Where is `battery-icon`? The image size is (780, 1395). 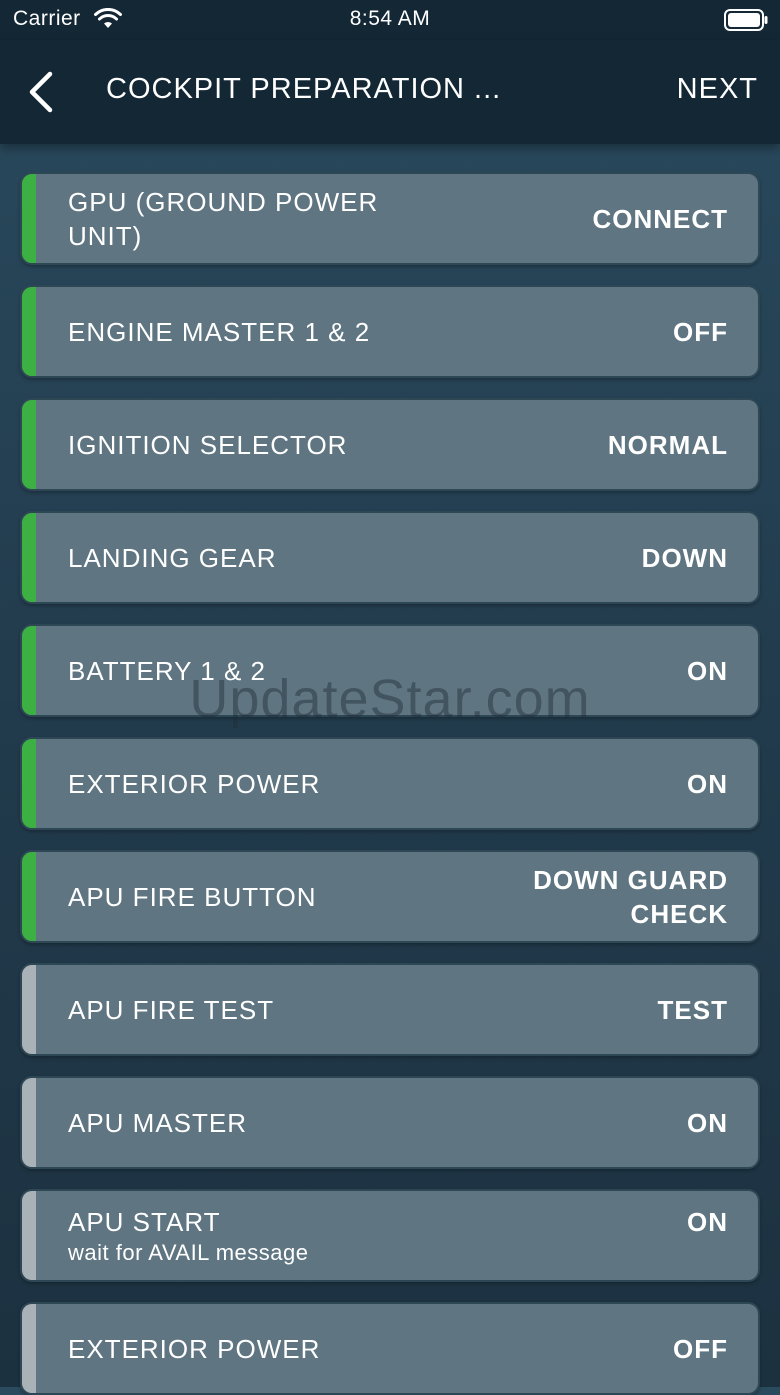 battery-icon is located at coordinates (746, 20).